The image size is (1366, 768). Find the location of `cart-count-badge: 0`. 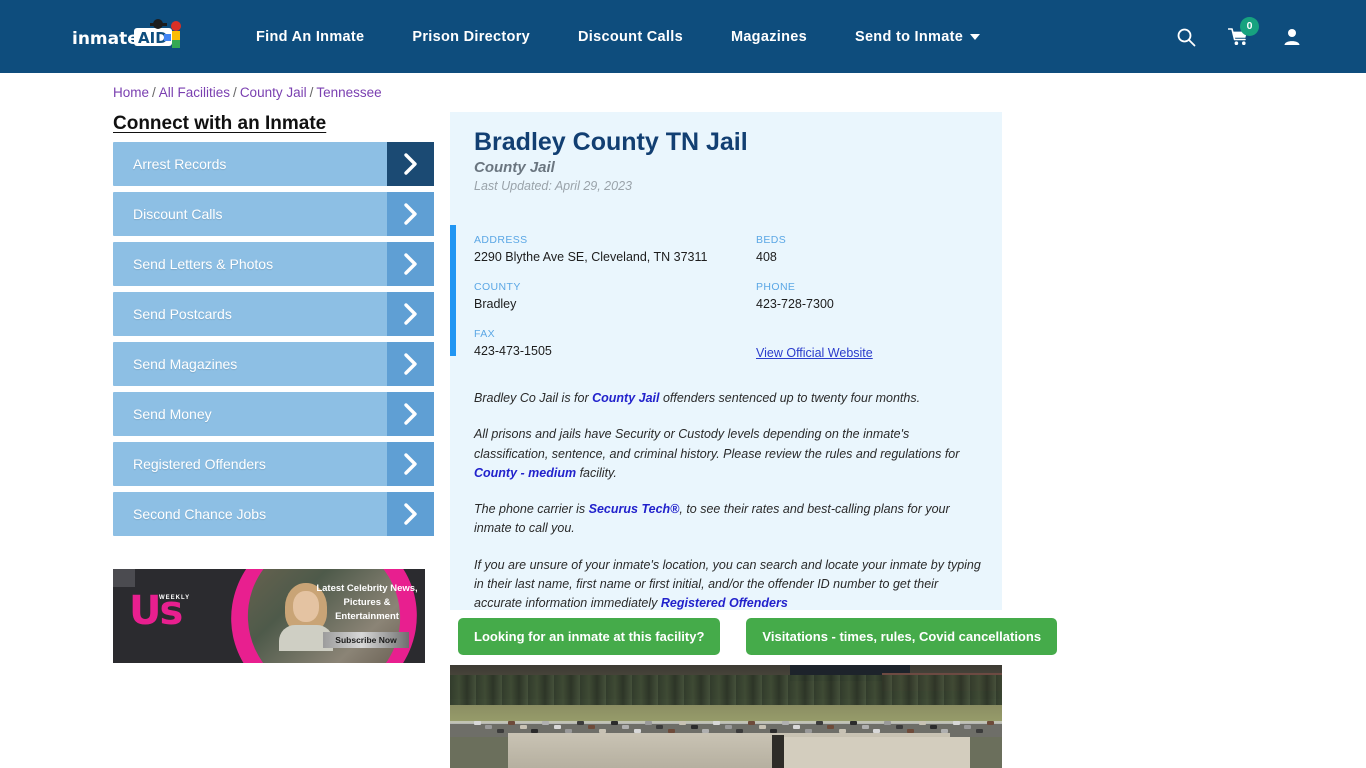

cart-count-badge: 0 is located at coordinates (1249, 26).